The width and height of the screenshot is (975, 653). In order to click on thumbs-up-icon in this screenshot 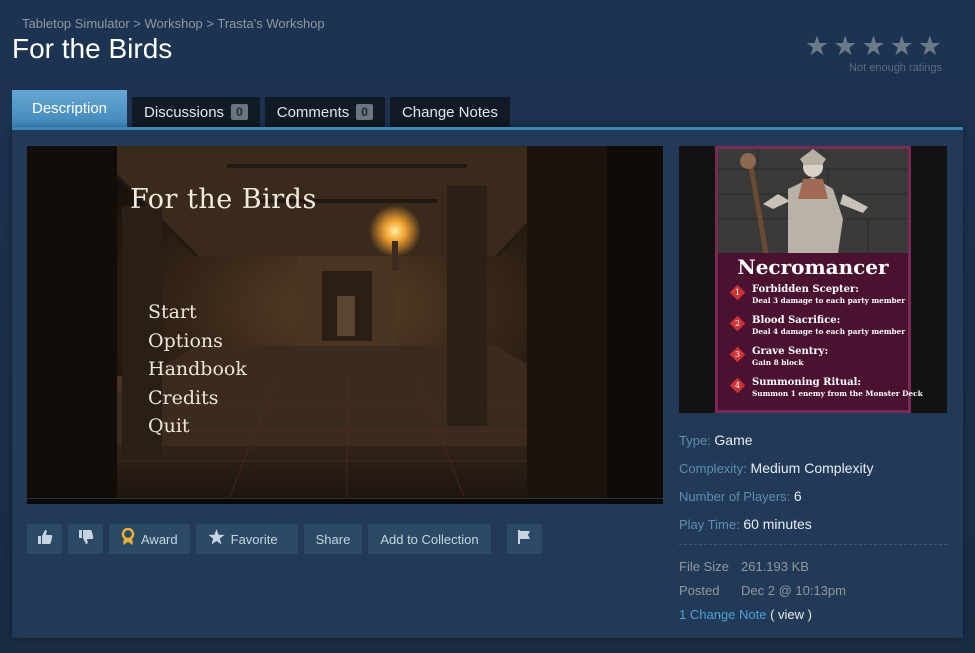, I will do `click(45, 539)`.